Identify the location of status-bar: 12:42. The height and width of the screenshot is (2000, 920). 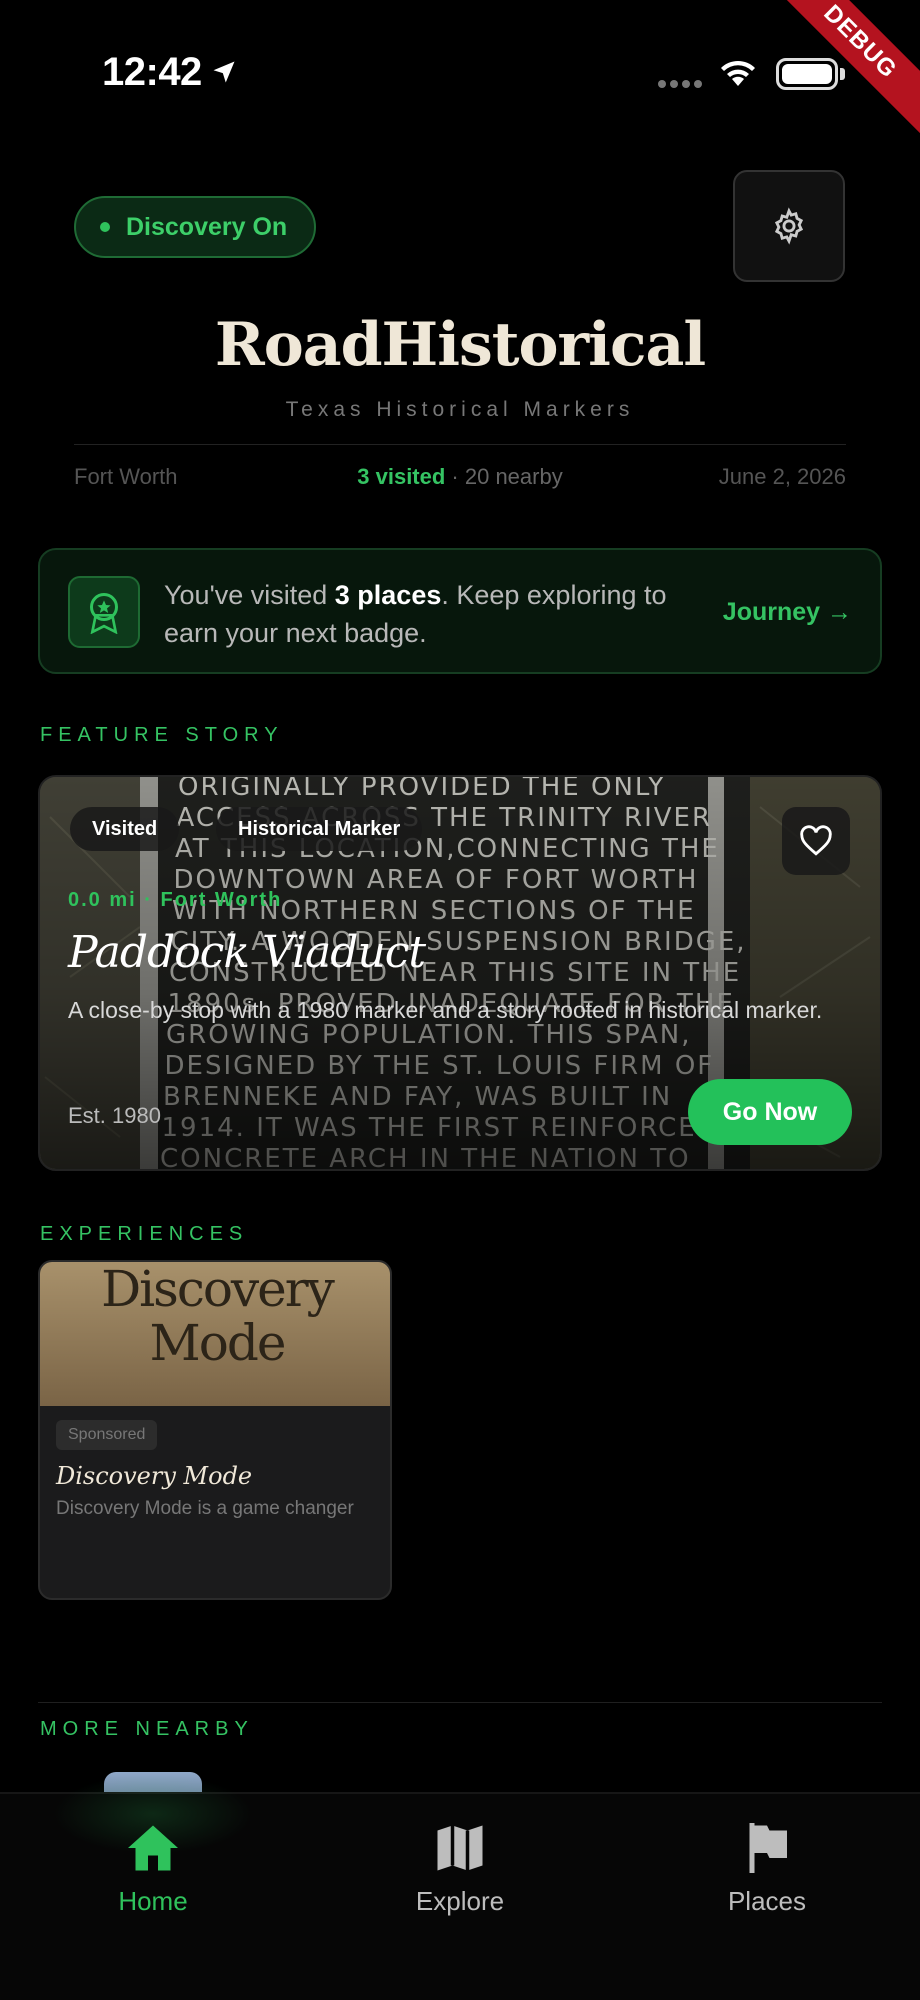
(460, 70).